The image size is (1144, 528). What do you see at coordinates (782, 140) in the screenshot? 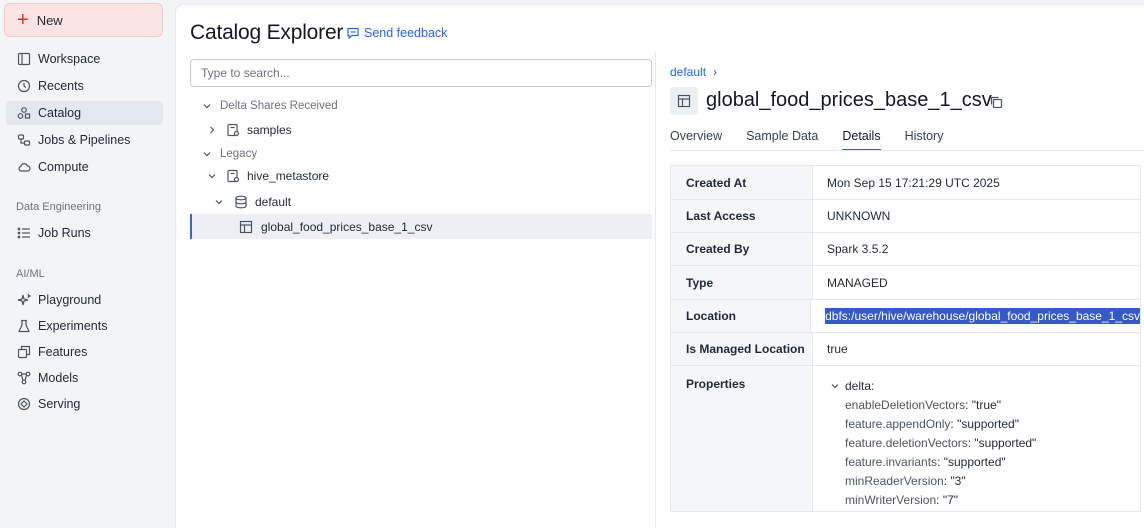
I see `tab-sample-data: Sample Data` at bounding box center [782, 140].